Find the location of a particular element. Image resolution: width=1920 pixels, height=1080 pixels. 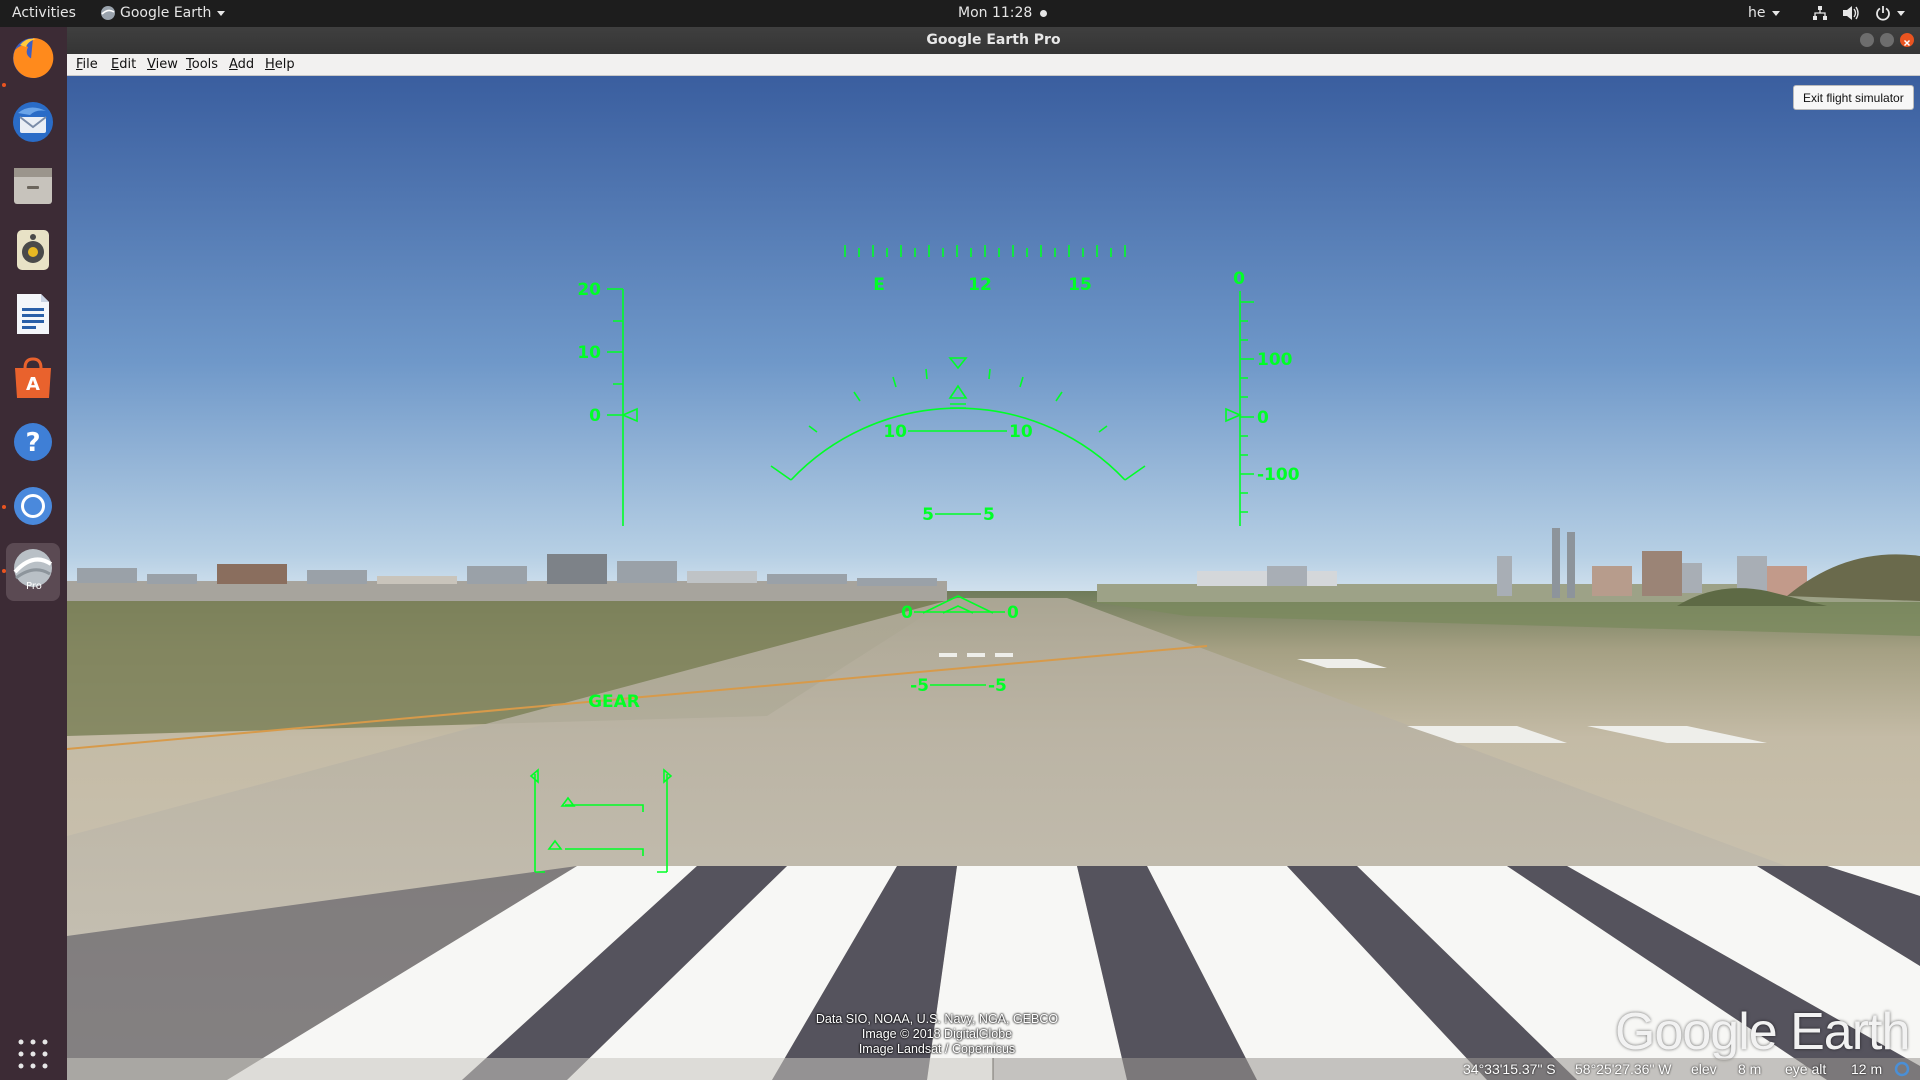

volume-icon is located at coordinates (1851, 13).